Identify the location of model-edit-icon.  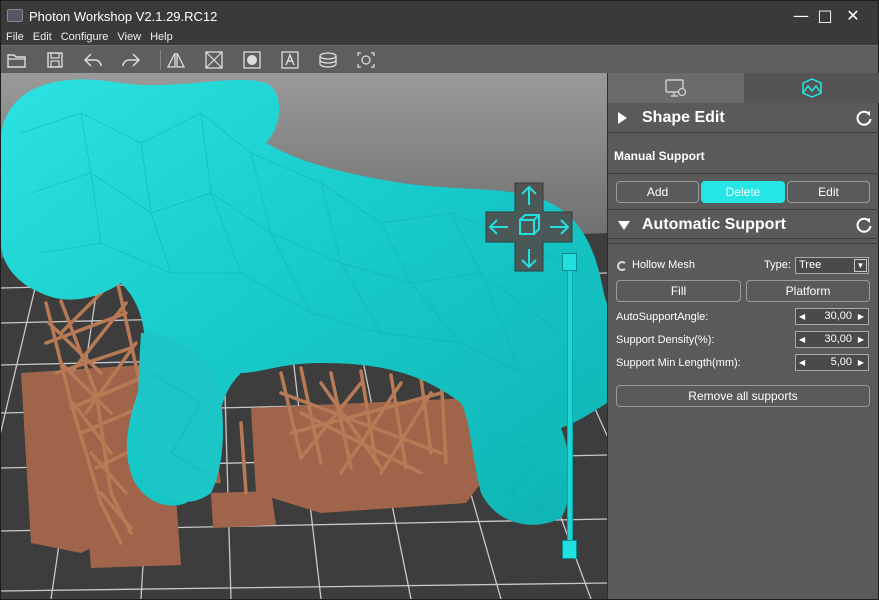
(812, 88).